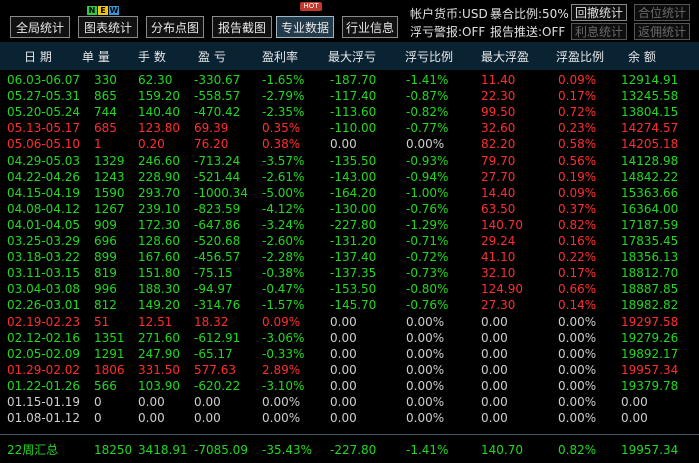 The image size is (699, 463). What do you see at coordinates (577, 112) in the screenshot?
I see `cell-float-profit-ratio: 0.72%` at bounding box center [577, 112].